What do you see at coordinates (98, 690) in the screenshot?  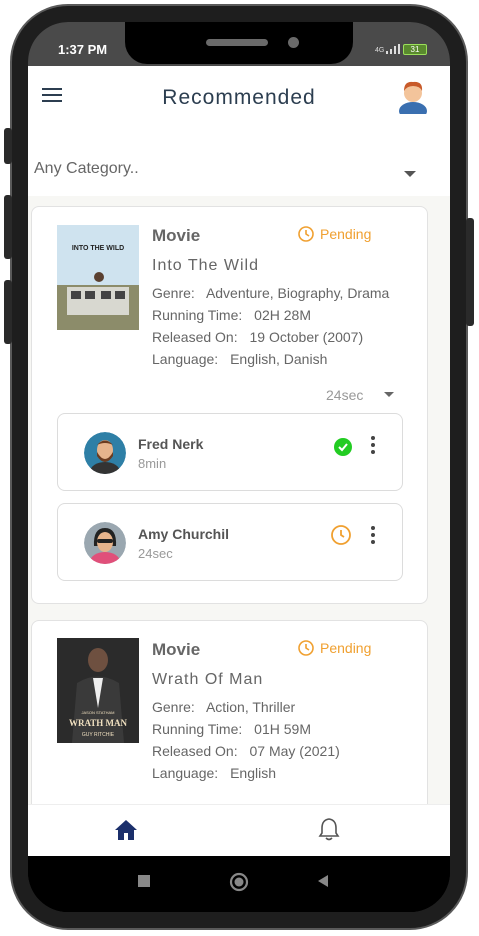 I see `movie-poster: JASON STATHAM WRATH MAN GUY RITCHIE` at bounding box center [98, 690].